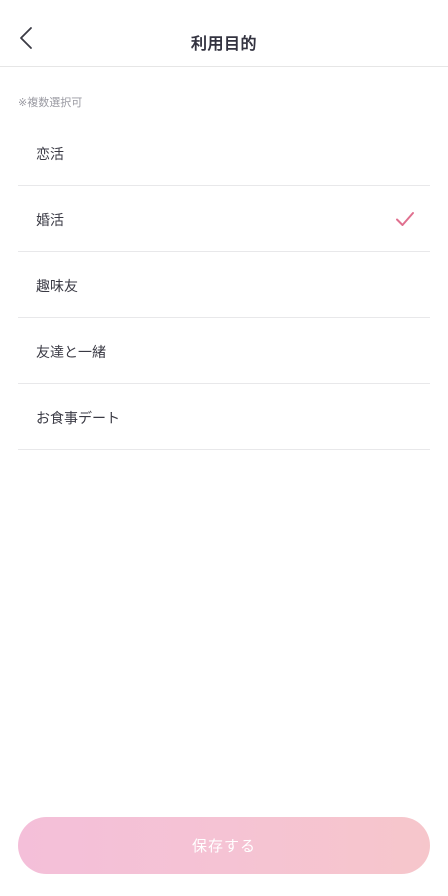 The width and height of the screenshot is (448, 896). What do you see at coordinates (405, 219) in the screenshot?
I see `checkmark-icon` at bounding box center [405, 219].